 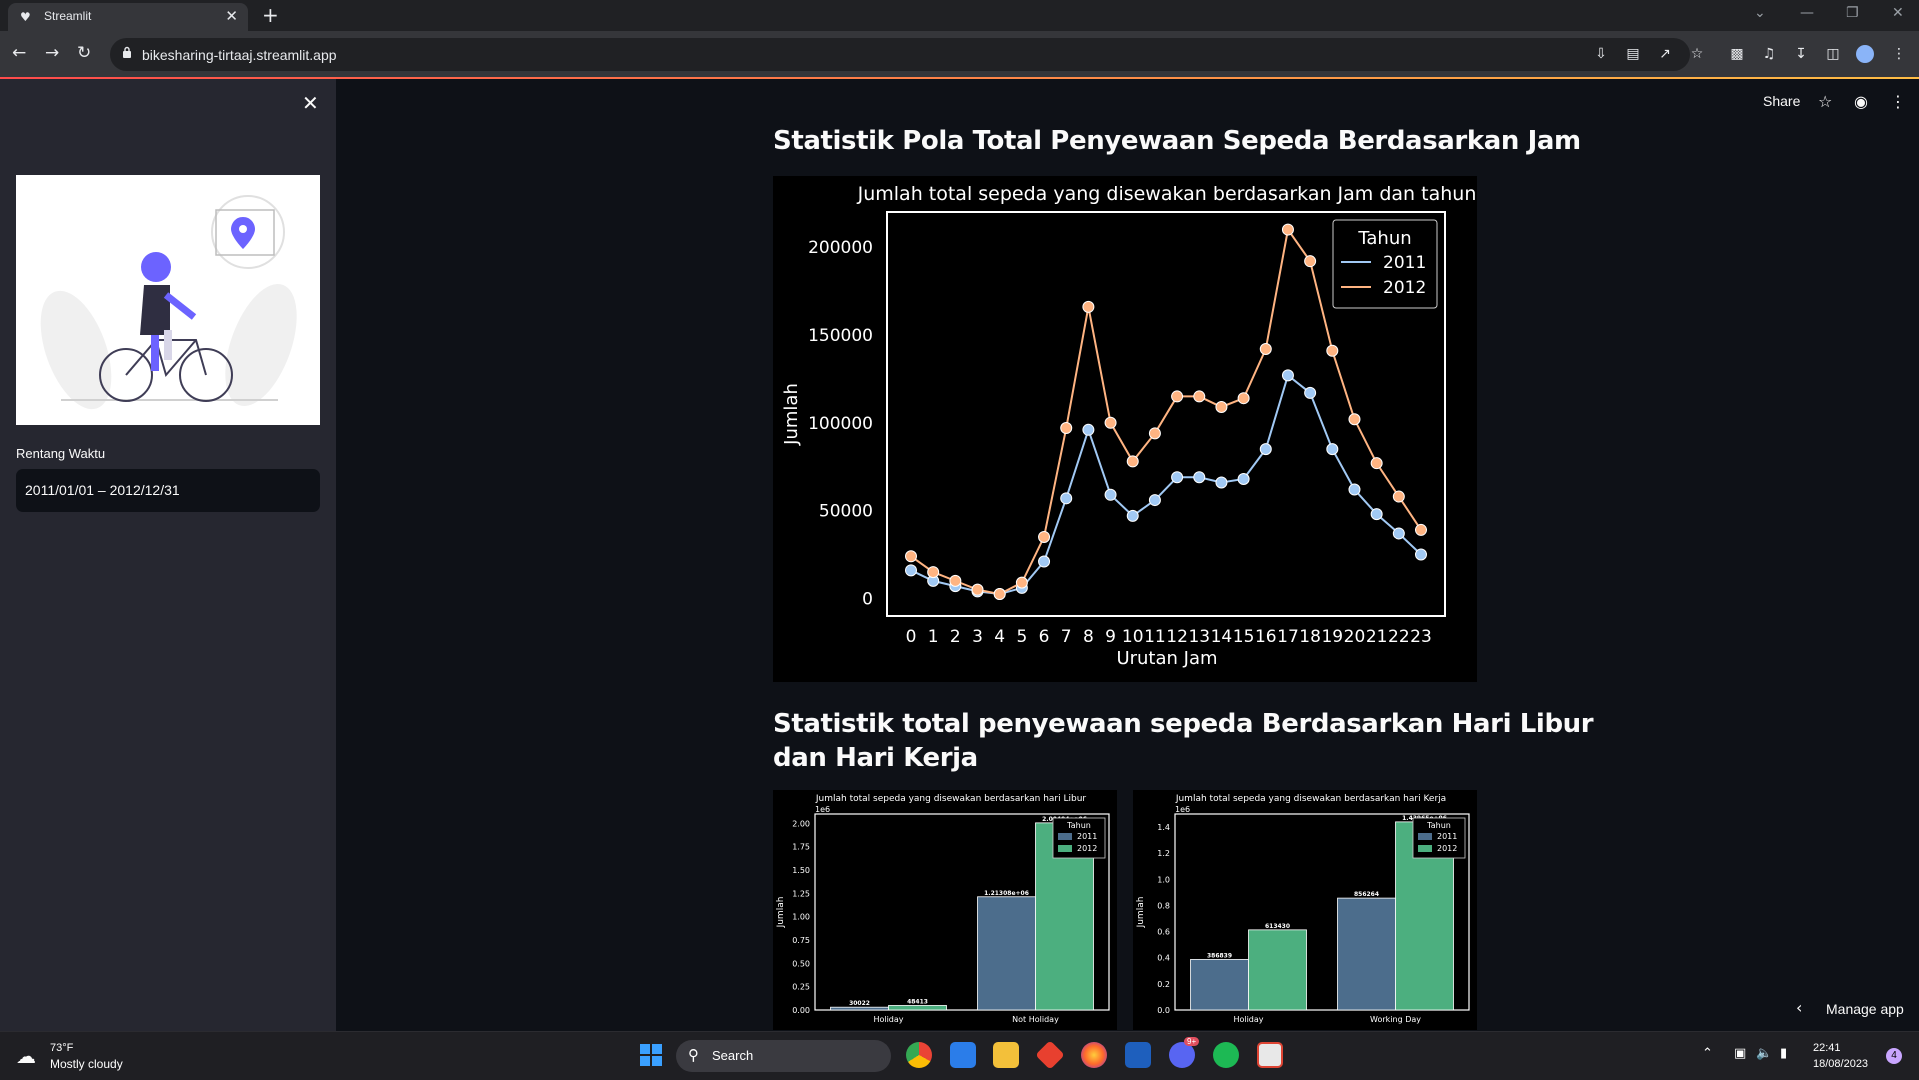 What do you see at coordinates (1021, 637) in the screenshot?
I see `x-tick-label: 5` at bounding box center [1021, 637].